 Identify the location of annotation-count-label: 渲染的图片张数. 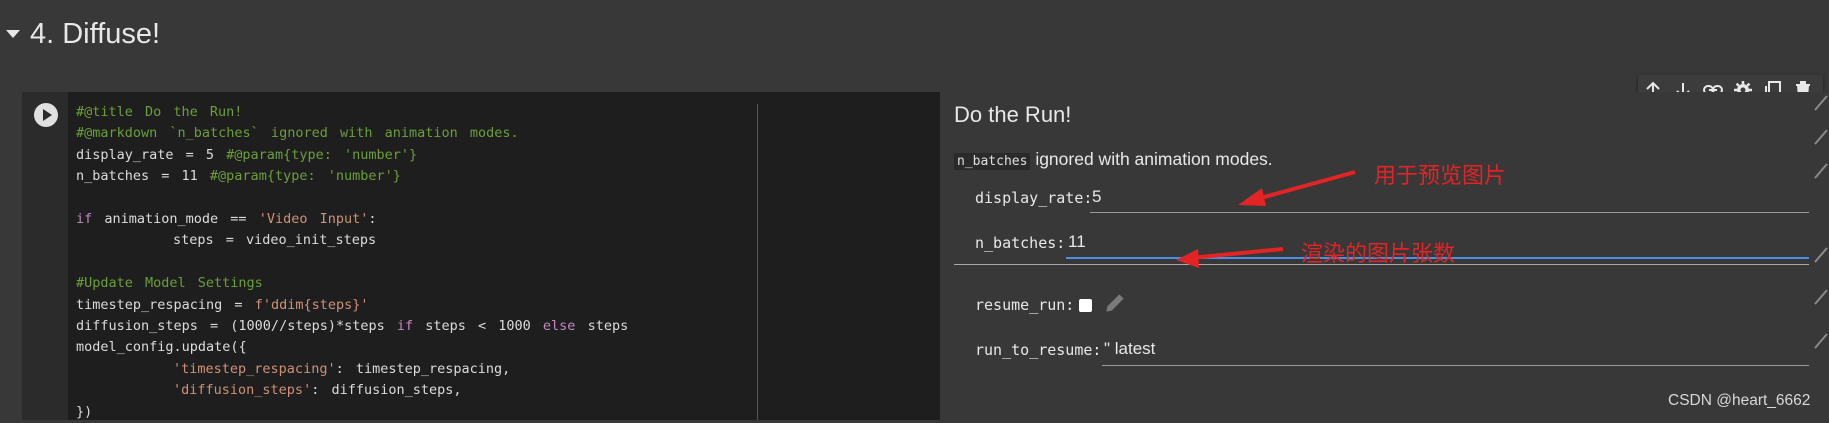
(1378, 253).